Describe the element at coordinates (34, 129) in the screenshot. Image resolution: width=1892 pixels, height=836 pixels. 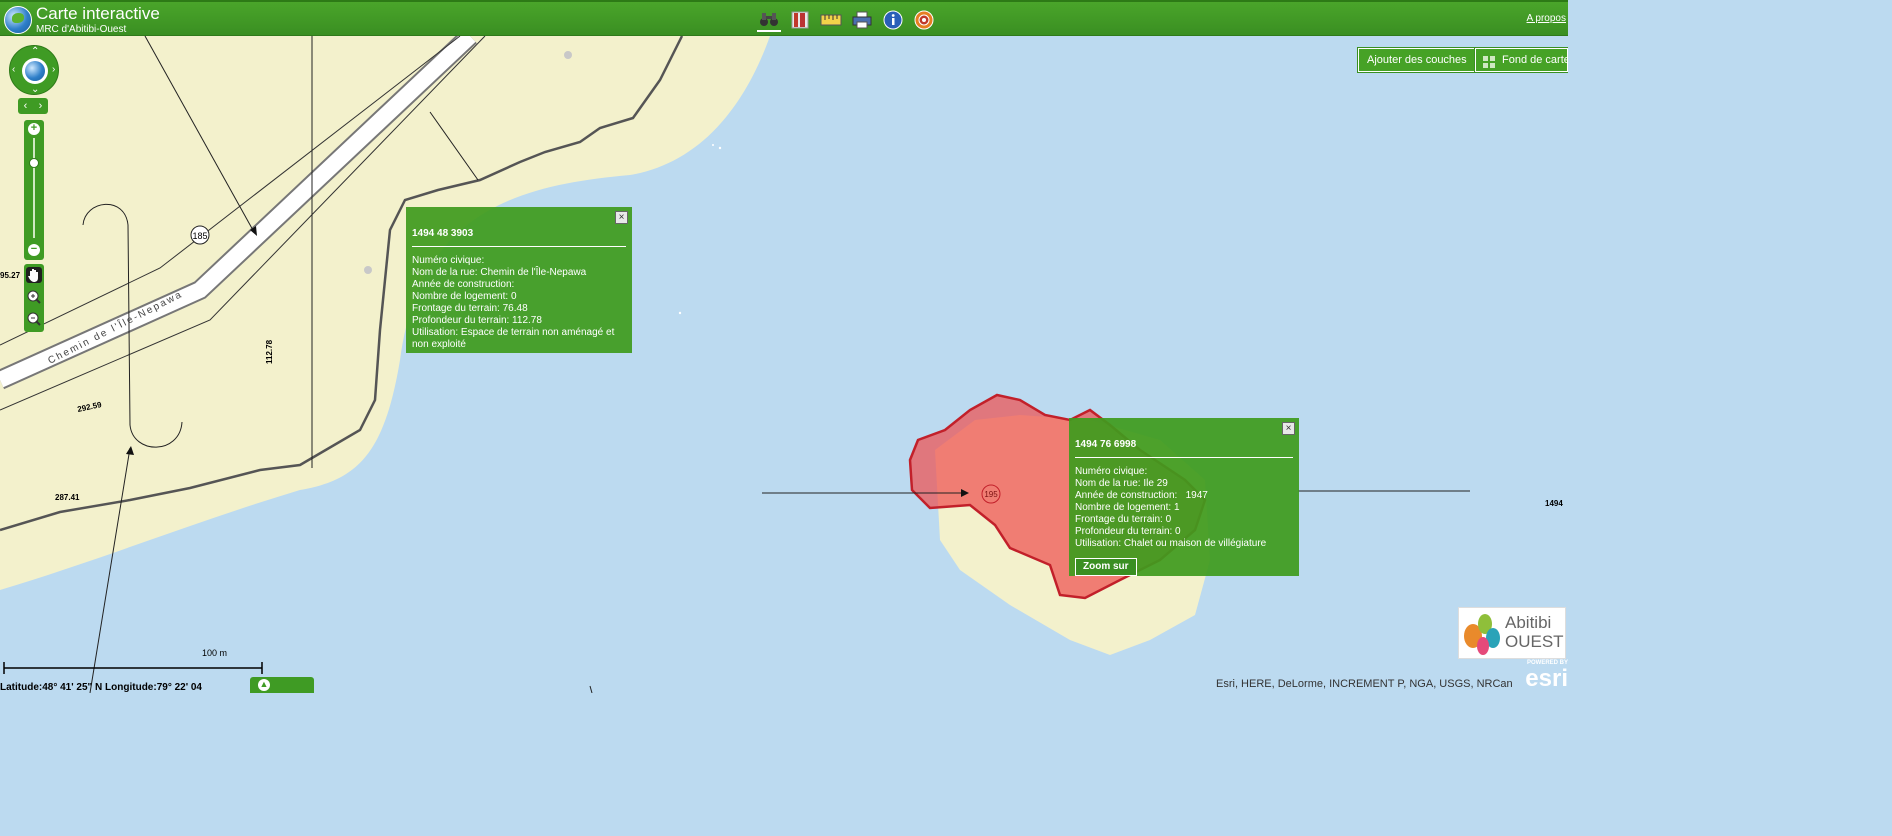
I see `zoom-in-icon: +` at that location.